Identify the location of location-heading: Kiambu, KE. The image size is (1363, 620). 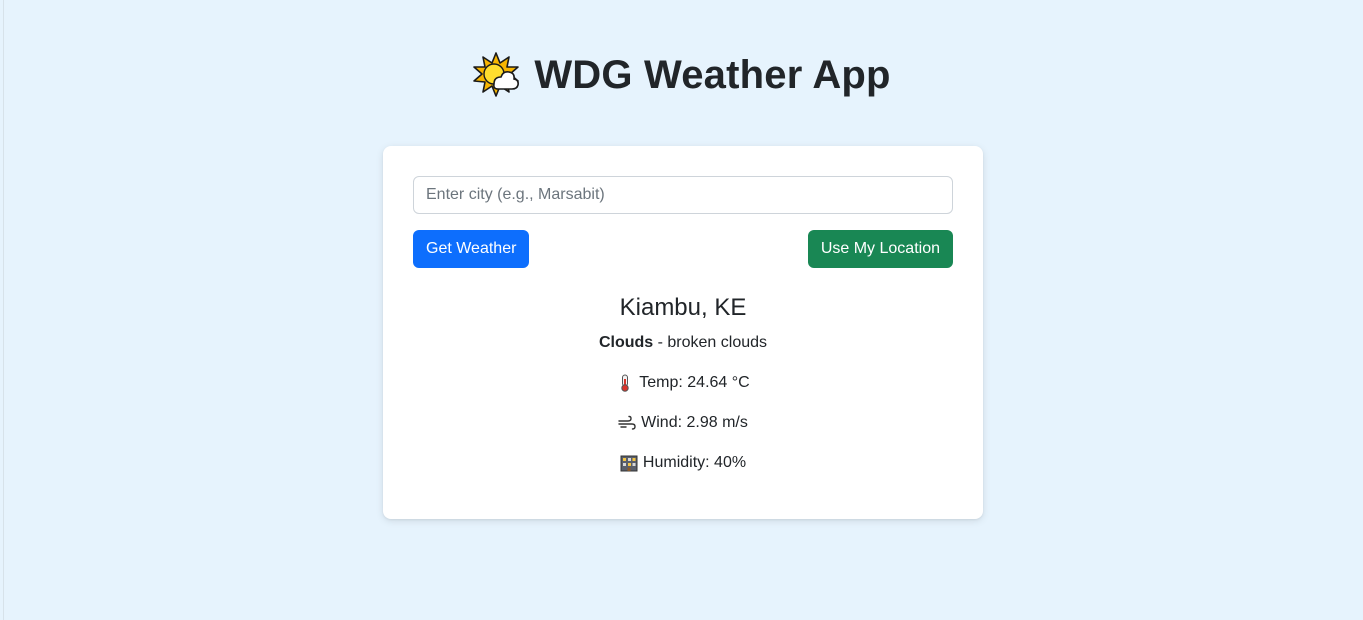
(683, 307).